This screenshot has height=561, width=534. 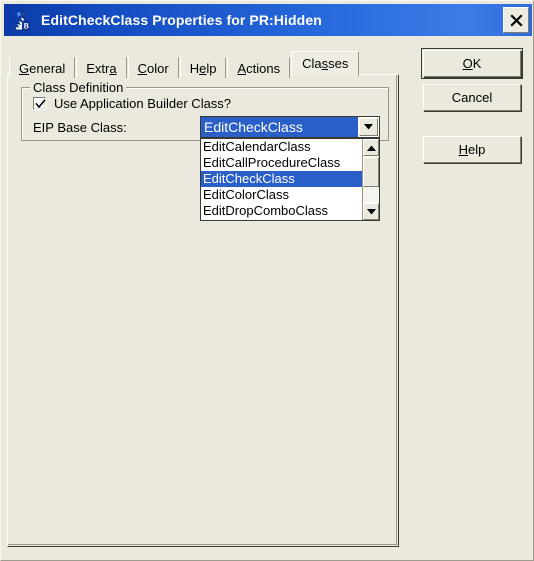 What do you see at coordinates (477, 149) in the screenshot?
I see `help-button-post: elp` at bounding box center [477, 149].